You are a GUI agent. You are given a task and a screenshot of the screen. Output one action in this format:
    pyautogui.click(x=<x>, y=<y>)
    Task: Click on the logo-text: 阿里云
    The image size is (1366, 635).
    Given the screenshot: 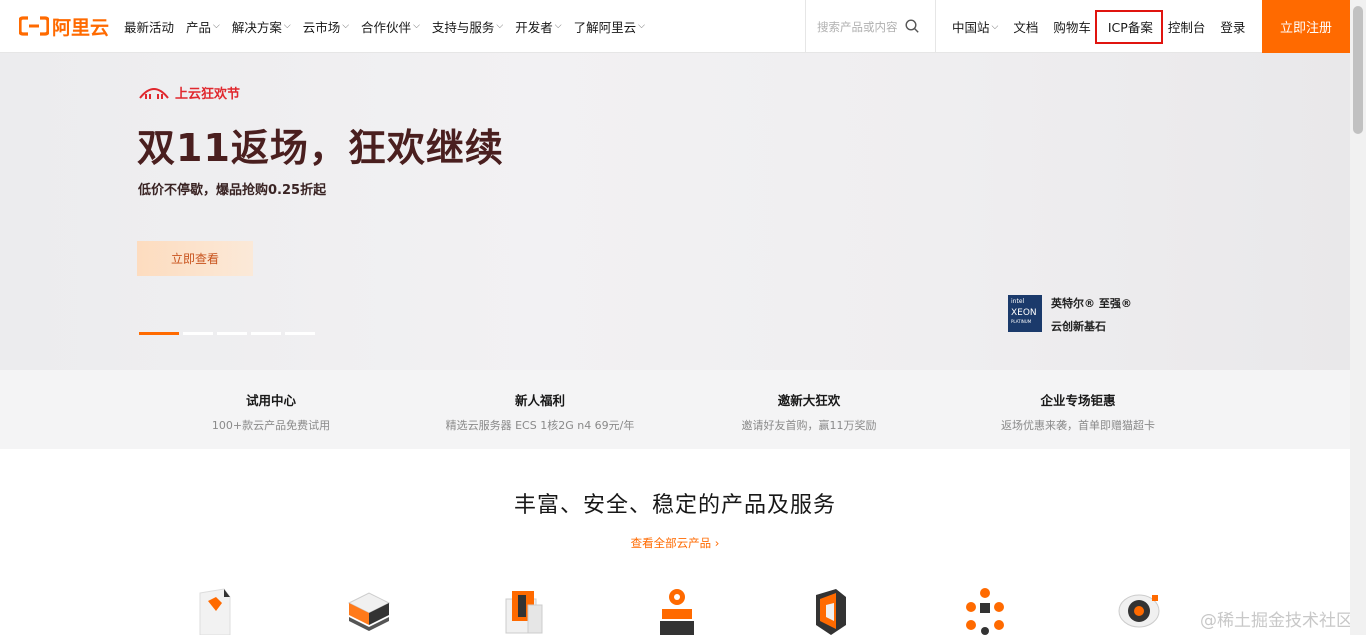 What is the action you would take?
    pyautogui.click(x=81, y=27)
    